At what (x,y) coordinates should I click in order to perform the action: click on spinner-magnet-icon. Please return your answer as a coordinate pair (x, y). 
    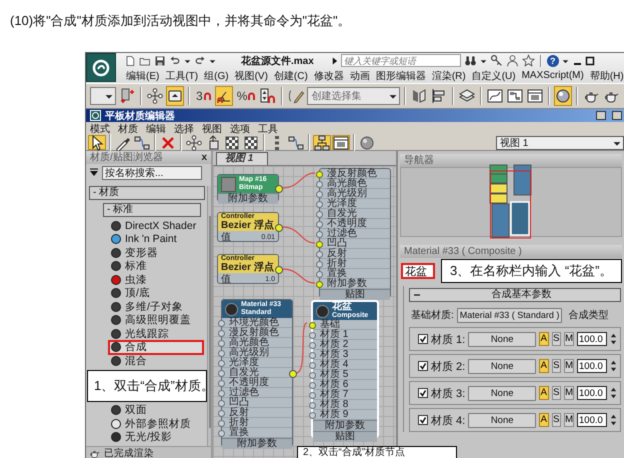
    Looking at the image, I should click on (268, 96).